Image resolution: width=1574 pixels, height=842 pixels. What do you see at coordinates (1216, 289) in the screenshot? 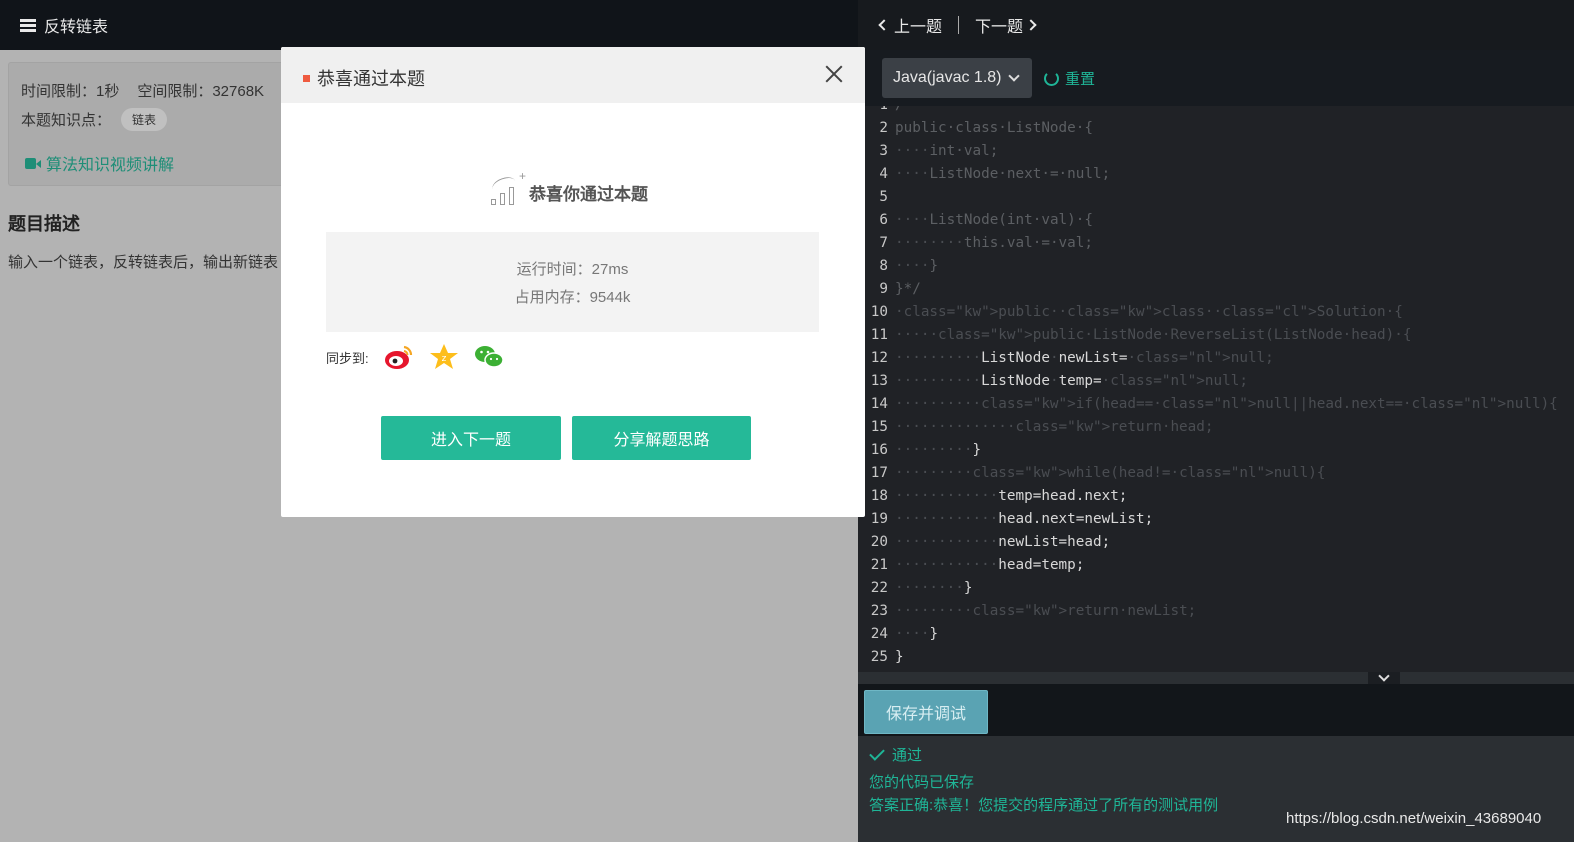
I see `code-line: 9}*/` at bounding box center [1216, 289].